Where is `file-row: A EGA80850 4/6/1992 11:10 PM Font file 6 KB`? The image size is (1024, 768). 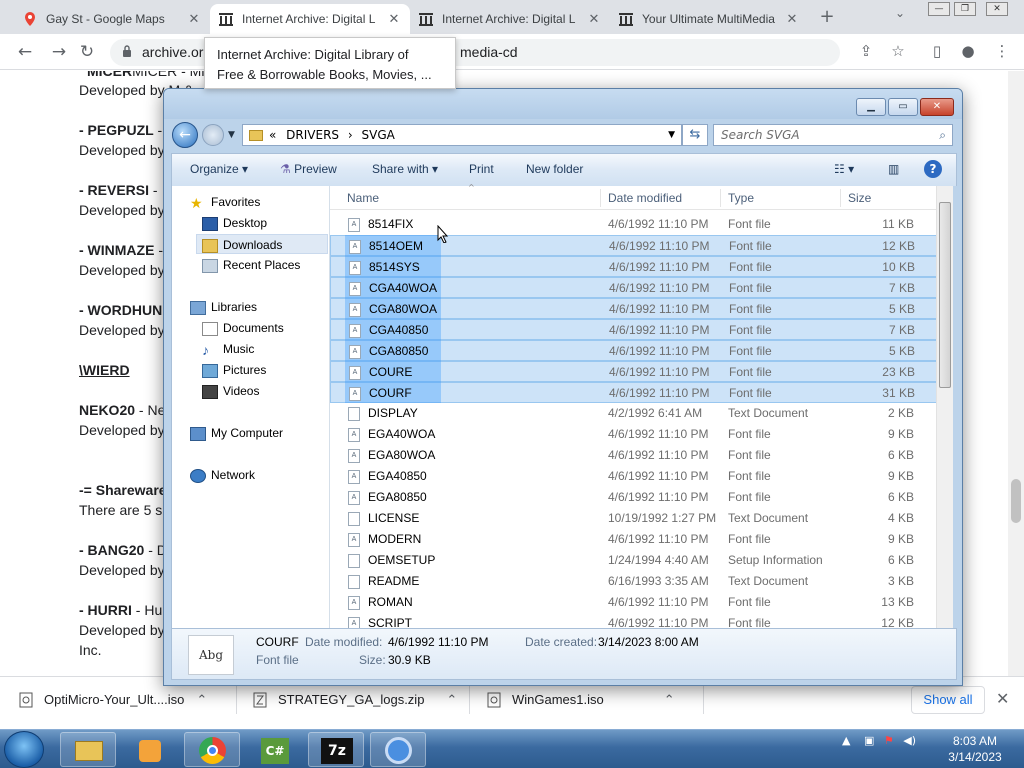 file-row: A EGA80850 4/6/1992 11:10 PM Font file 6 KB is located at coordinates (634, 497).